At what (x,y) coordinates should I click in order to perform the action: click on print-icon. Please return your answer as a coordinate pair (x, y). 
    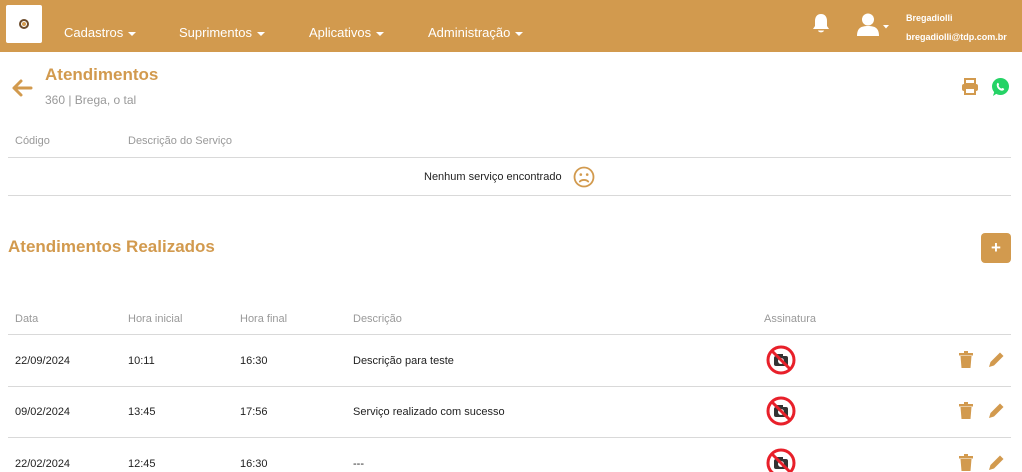
    Looking at the image, I should click on (970, 86).